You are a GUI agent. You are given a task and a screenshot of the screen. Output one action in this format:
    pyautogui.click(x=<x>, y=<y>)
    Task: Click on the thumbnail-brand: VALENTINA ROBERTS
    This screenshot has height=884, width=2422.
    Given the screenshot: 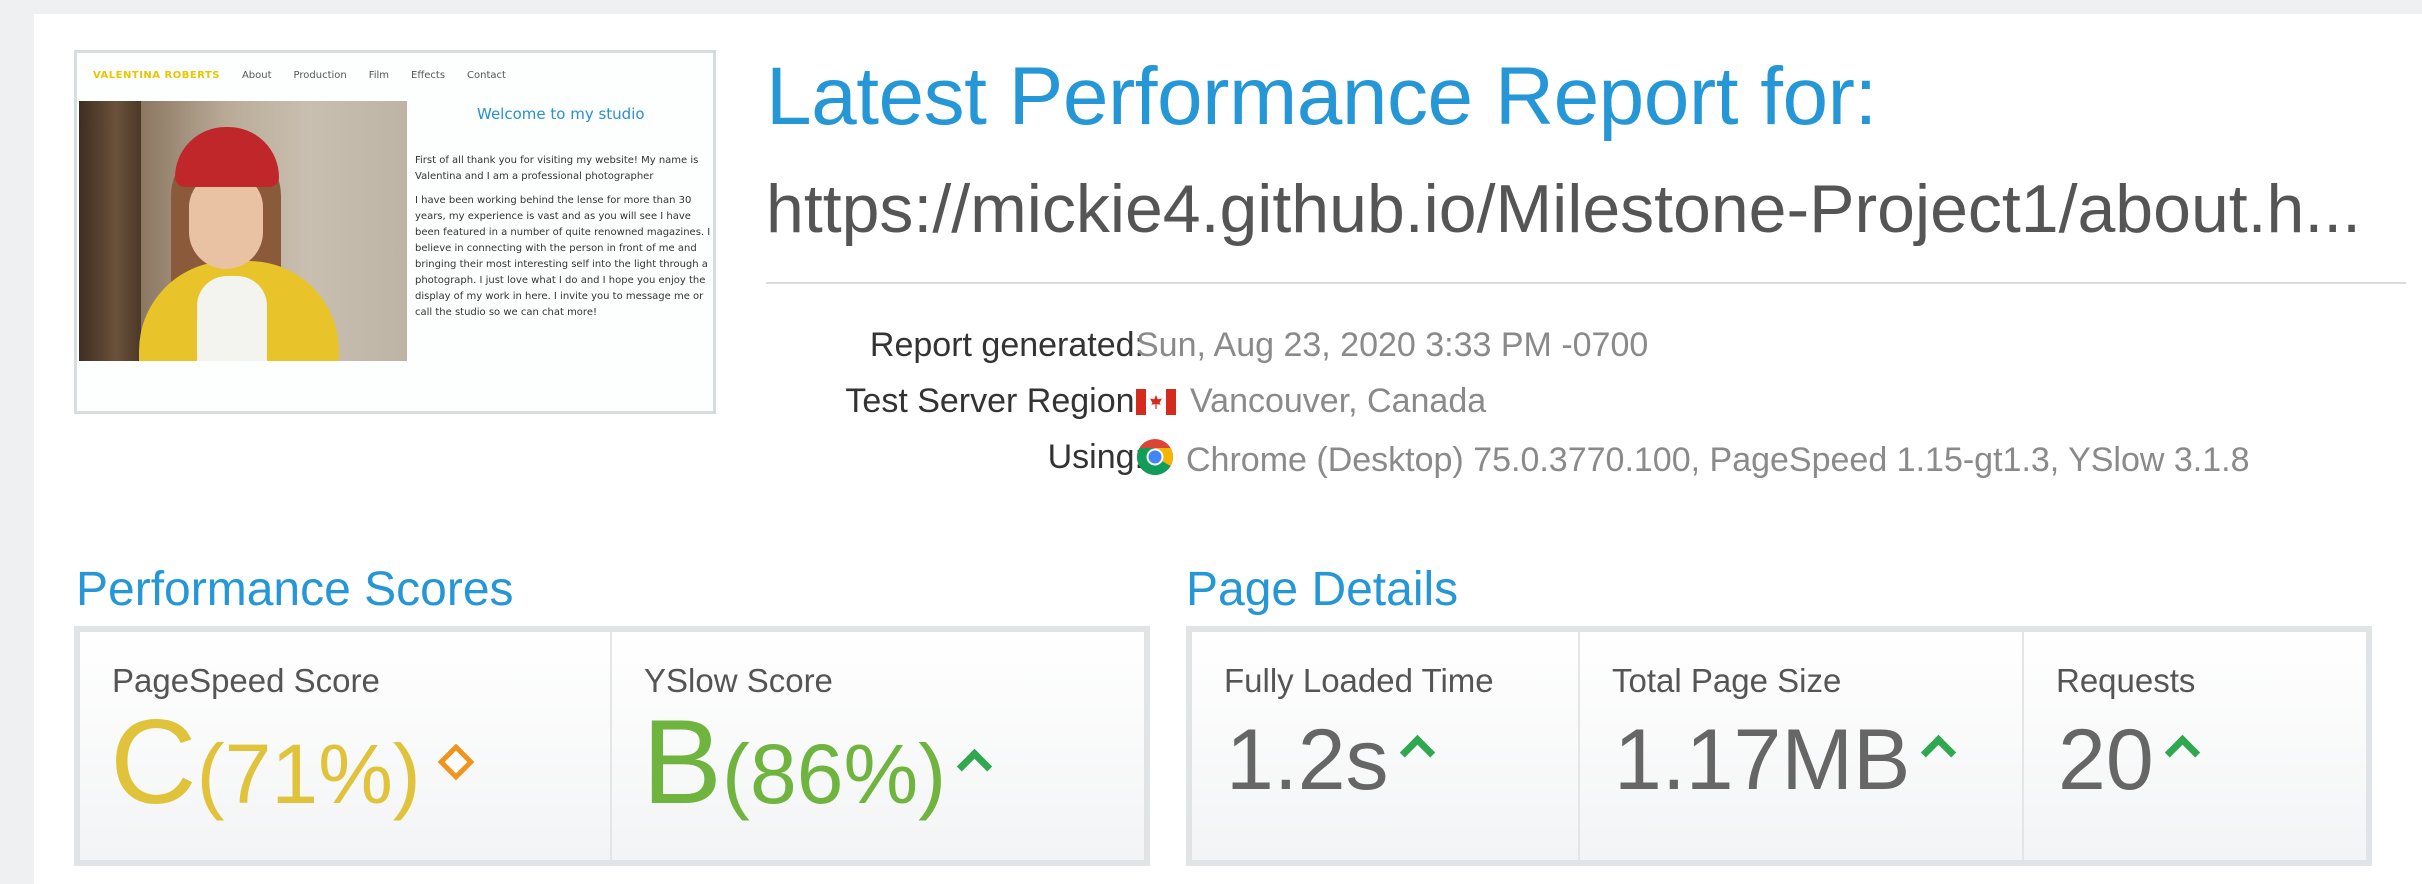 What is the action you would take?
    pyautogui.click(x=156, y=75)
    